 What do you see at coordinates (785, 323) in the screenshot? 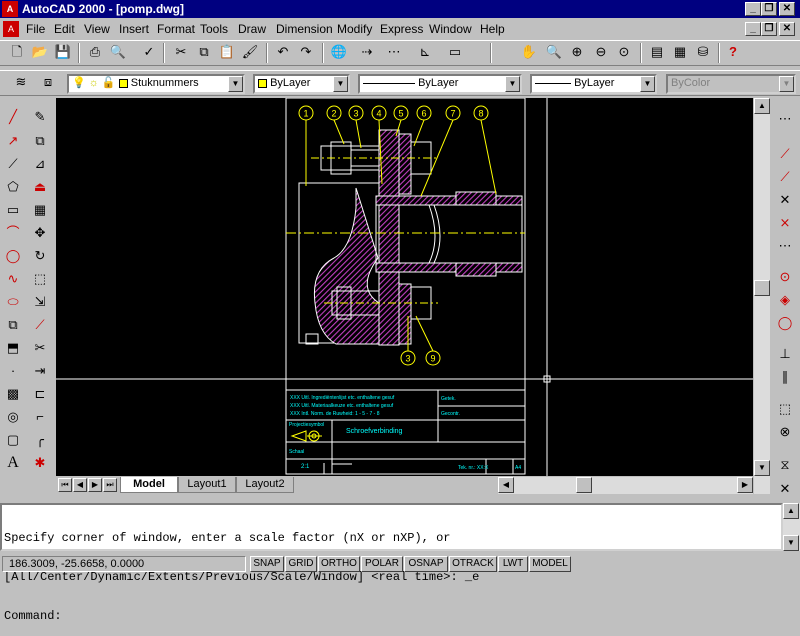
I see `snap-tangent-icon: ◯` at bounding box center [785, 323].